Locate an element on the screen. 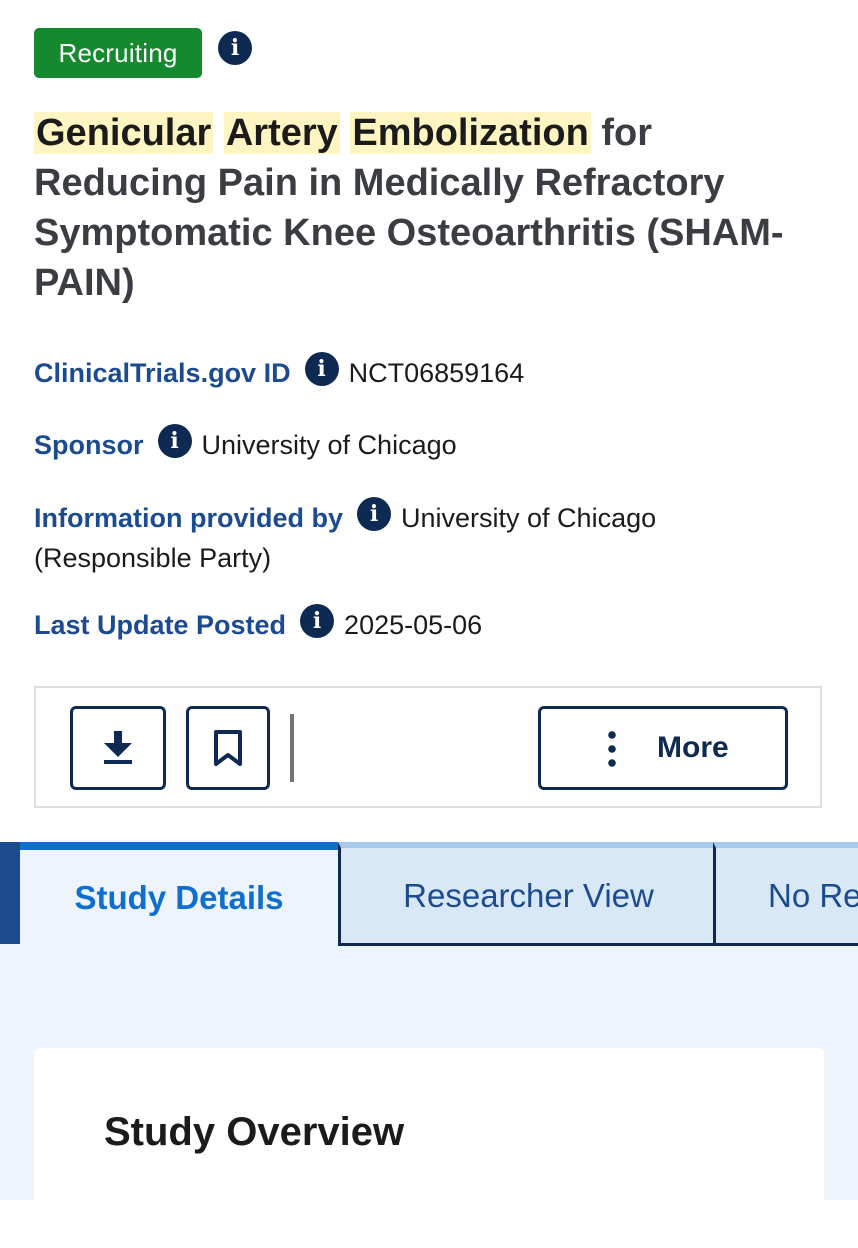 The height and width of the screenshot is (1248, 858). meta-id-row: ClinicalTrials.gov ID i NCT06859164 is located at coordinates (279, 372).